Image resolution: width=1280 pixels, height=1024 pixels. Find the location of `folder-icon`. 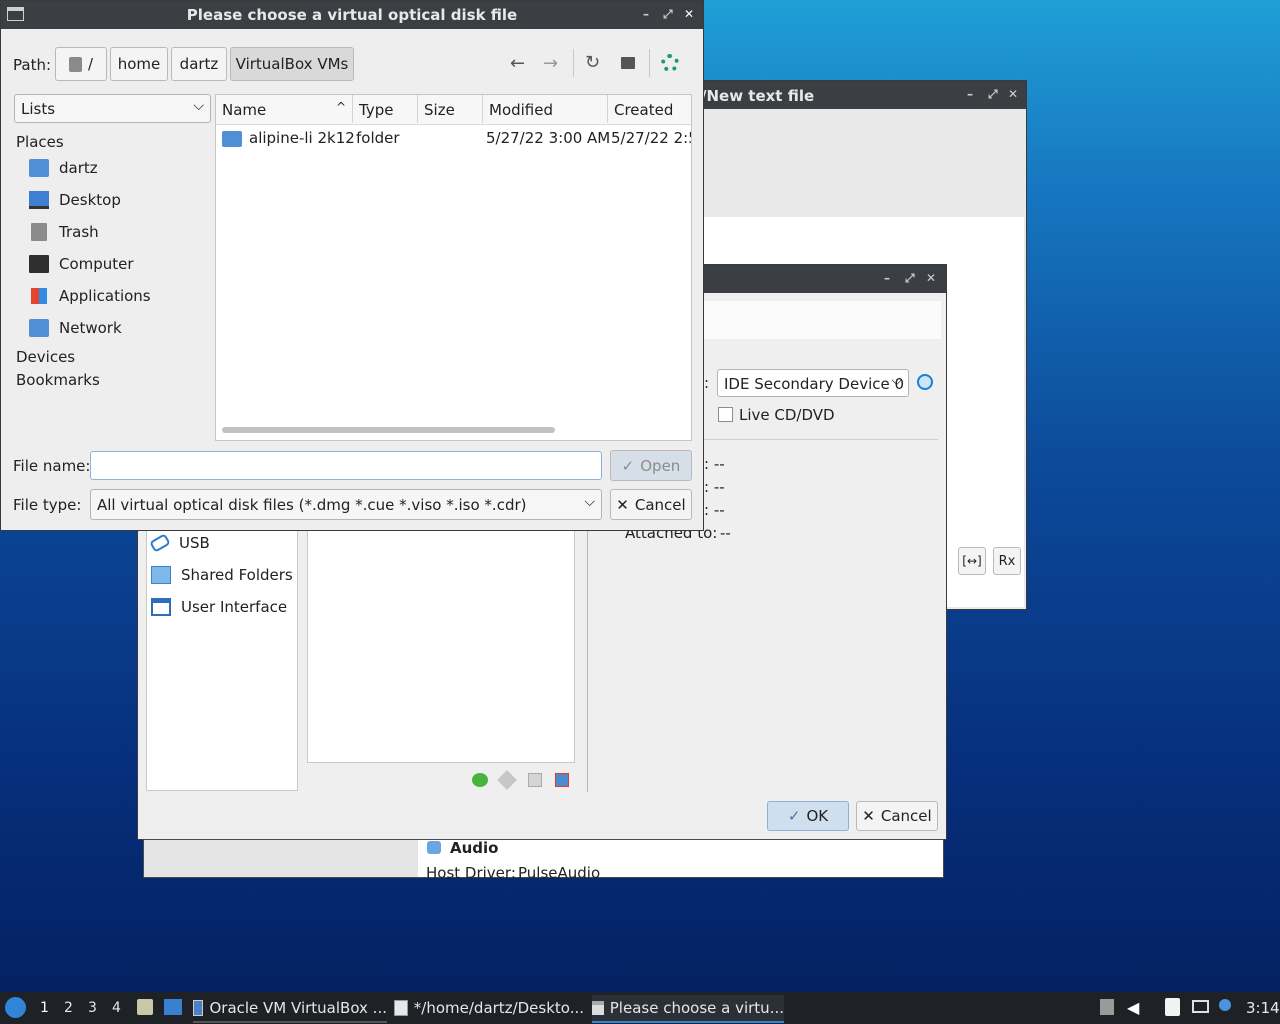

folder-icon is located at coordinates (232, 139).